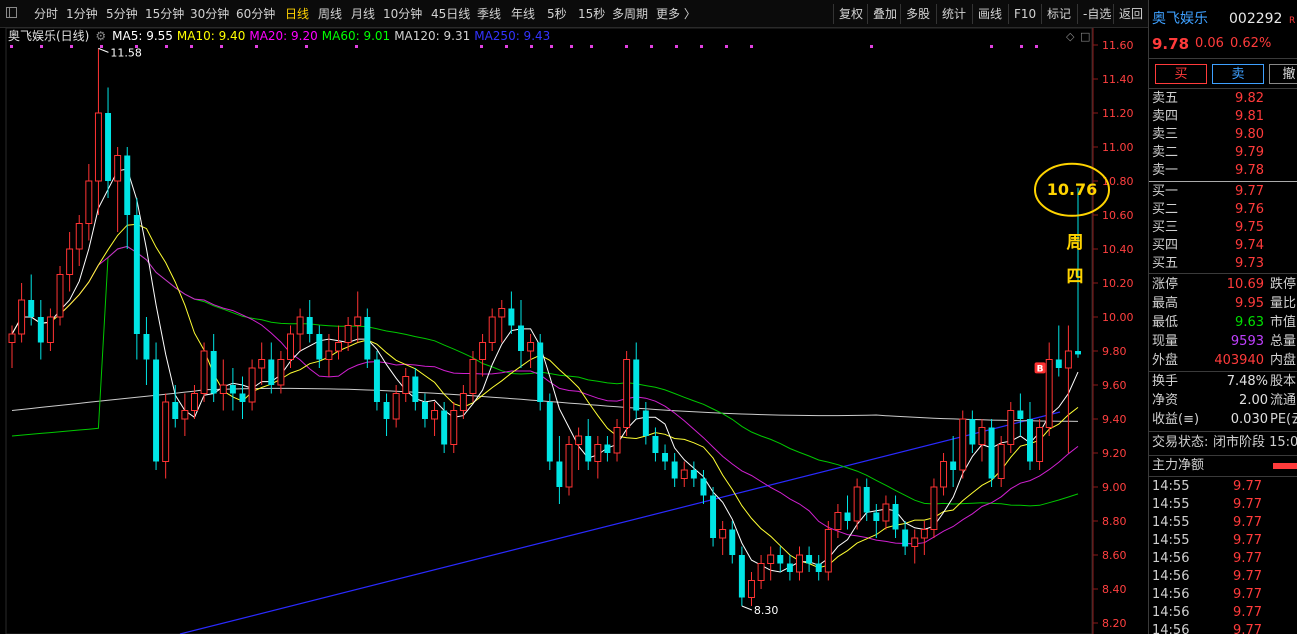  Describe the element at coordinates (1130, 14) in the screenshot. I see `toolbar-button-8: 返回` at that location.